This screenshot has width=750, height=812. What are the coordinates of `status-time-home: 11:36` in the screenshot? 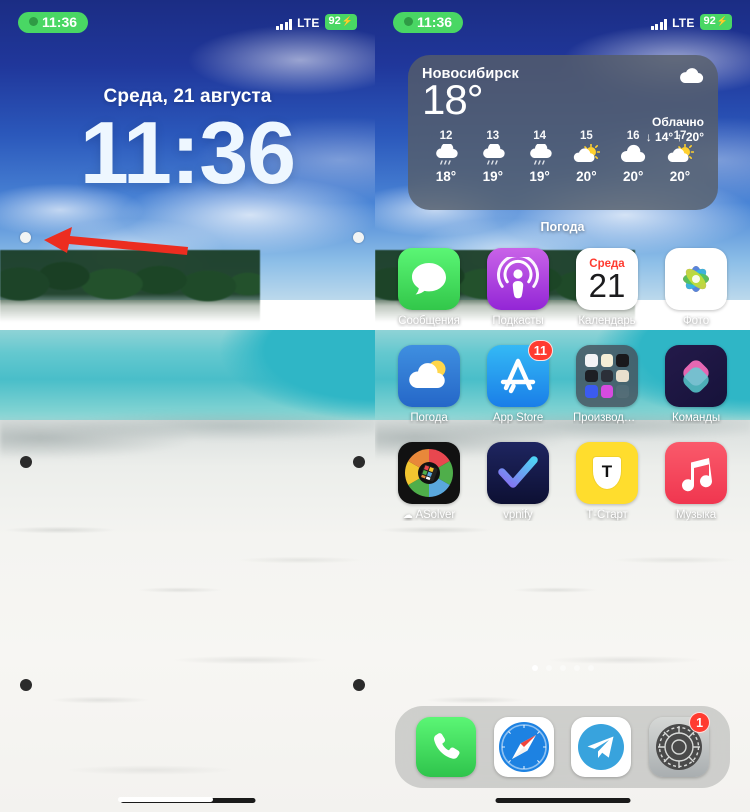 It's located at (435, 21).